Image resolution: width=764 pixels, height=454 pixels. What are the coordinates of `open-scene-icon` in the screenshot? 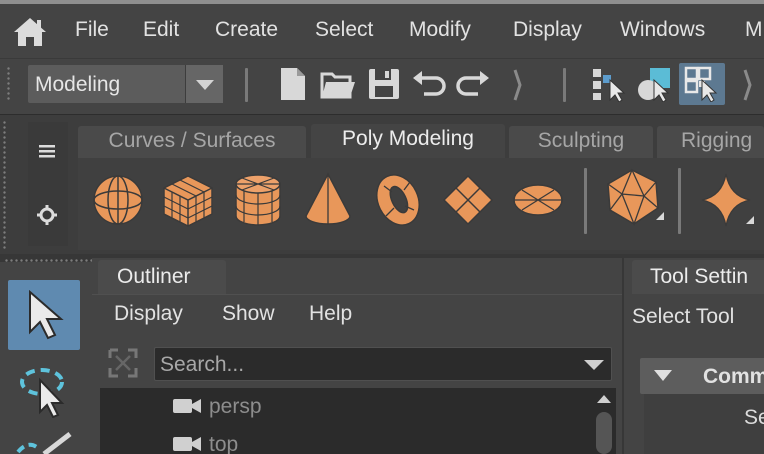 It's located at (338, 84).